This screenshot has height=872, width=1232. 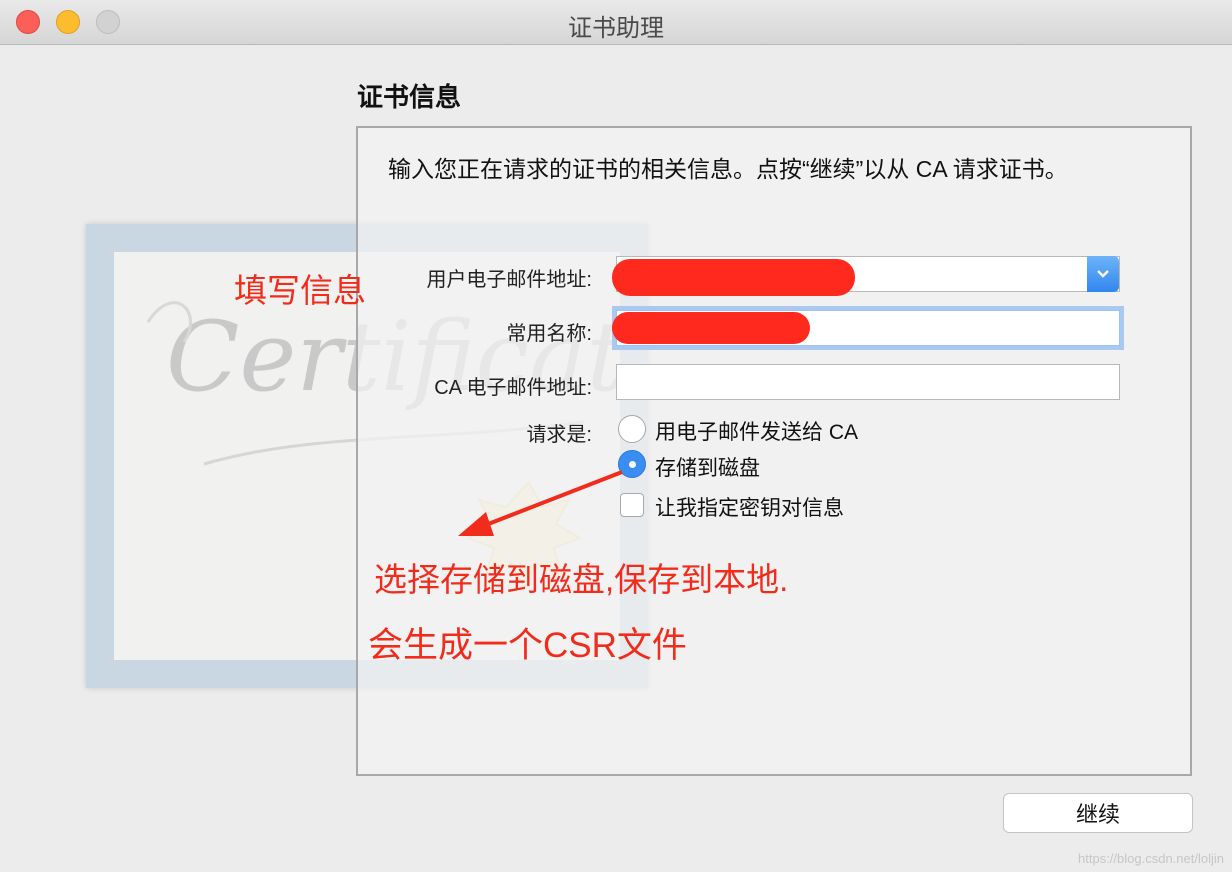 What do you see at coordinates (540, 503) in the screenshot?
I see `annotation-arrow-icon` at bounding box center [540, 503].